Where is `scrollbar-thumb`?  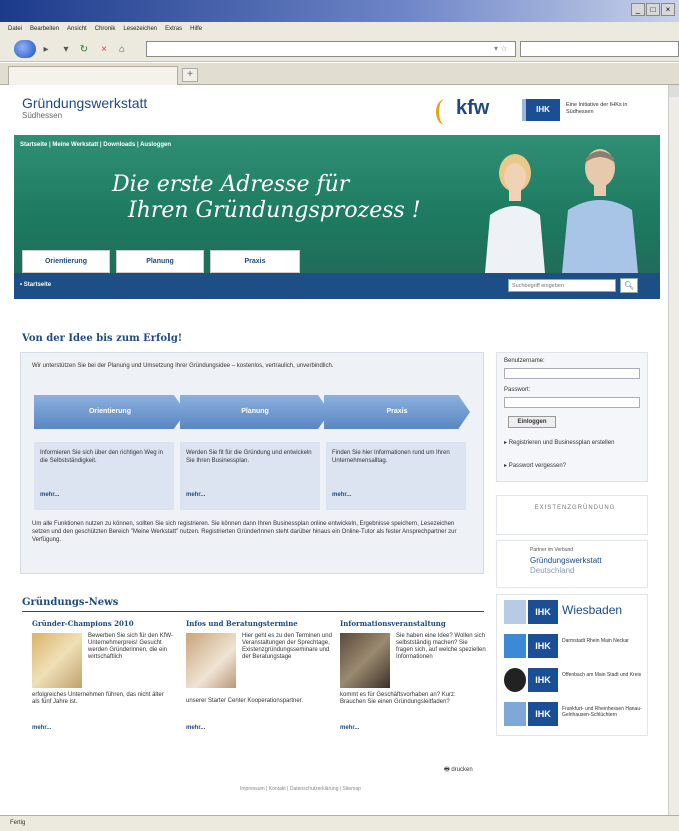 scrollbar-thumb is located at coordinates (674, 91).